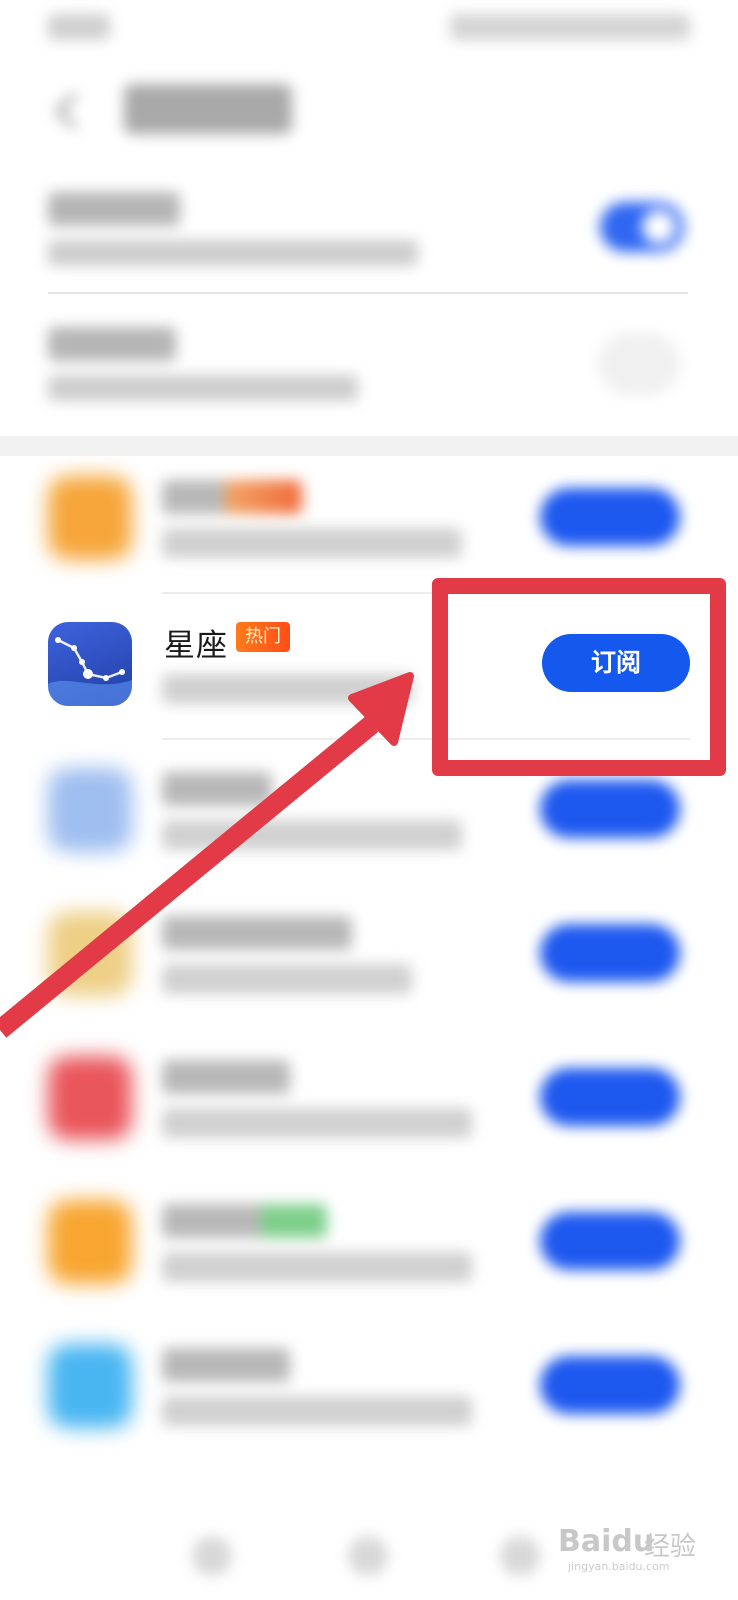  I want to click on header, so click(369, 110).